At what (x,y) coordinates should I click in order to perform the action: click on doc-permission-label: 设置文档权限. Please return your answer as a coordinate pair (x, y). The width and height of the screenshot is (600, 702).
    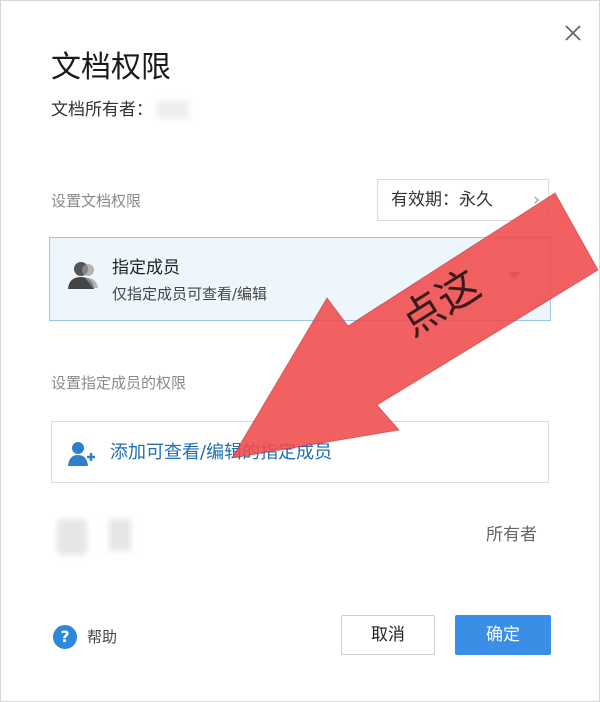
    Looking at the image, I should click on (96, 201).